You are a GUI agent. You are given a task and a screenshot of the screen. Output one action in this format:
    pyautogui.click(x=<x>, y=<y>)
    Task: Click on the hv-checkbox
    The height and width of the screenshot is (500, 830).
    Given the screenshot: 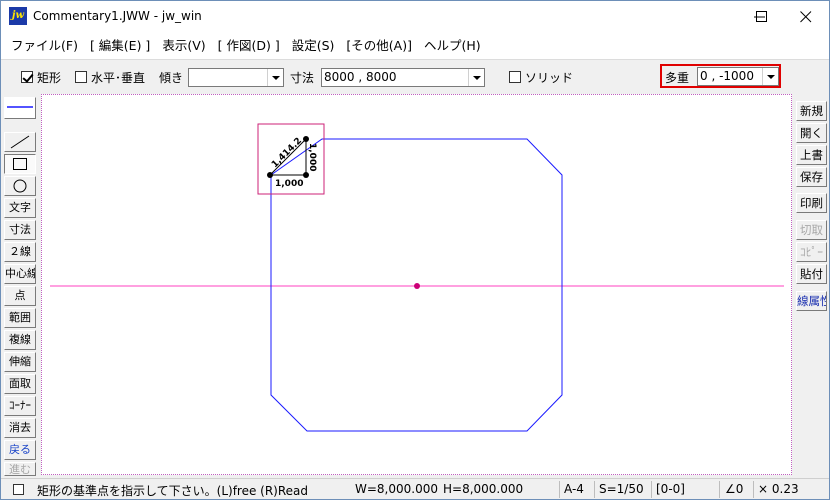 What is the action you would take?
    pyautogui.click(x=81, y=77)
    